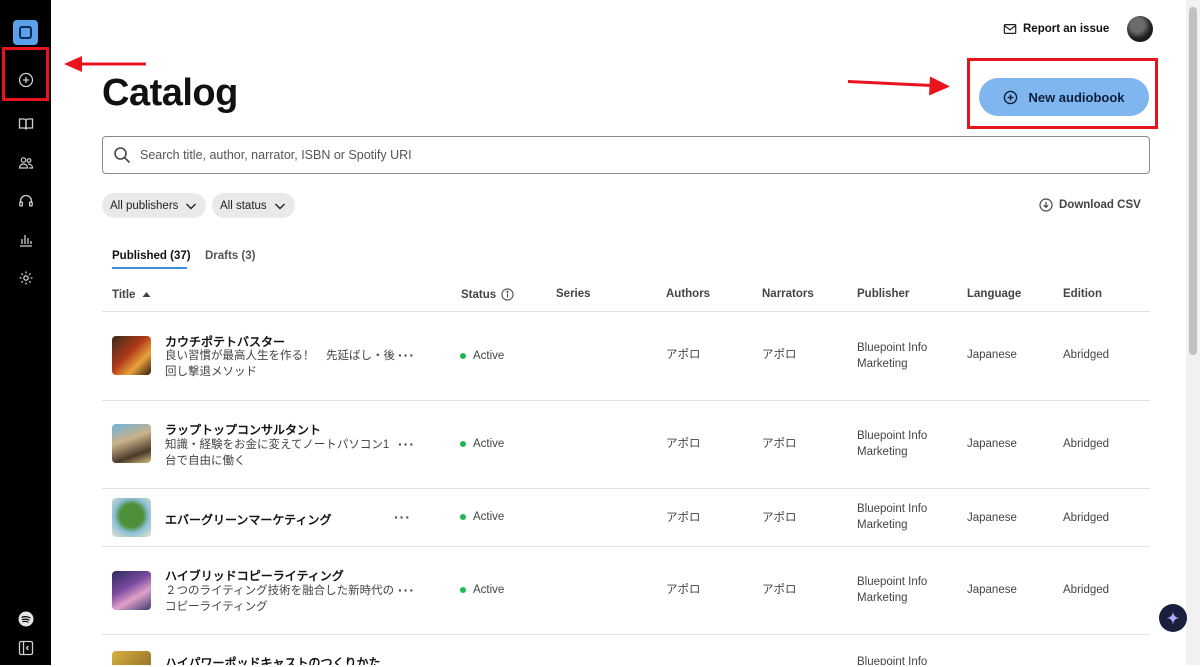 This screenshot has width=1200, height=667. Describe the element at coordinates (25, 74) in the screenshot. I see `annotation-box-sidebar` at that location.